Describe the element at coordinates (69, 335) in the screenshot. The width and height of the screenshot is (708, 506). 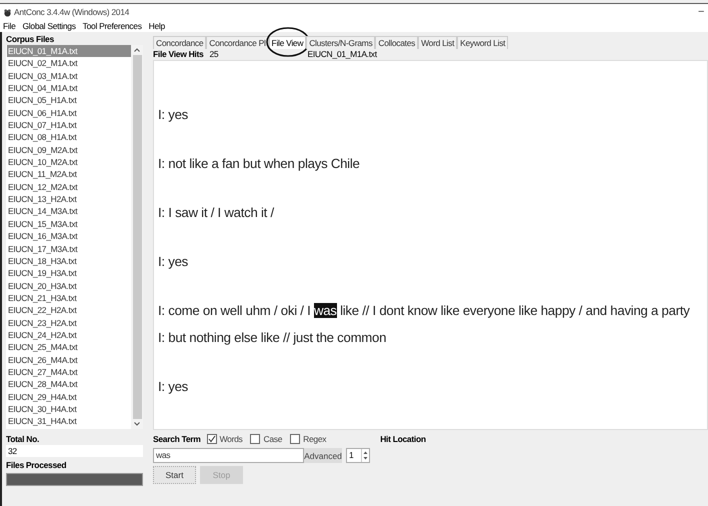
I see `file-list-item: EIUCN_24_H2A.txt` at that location.